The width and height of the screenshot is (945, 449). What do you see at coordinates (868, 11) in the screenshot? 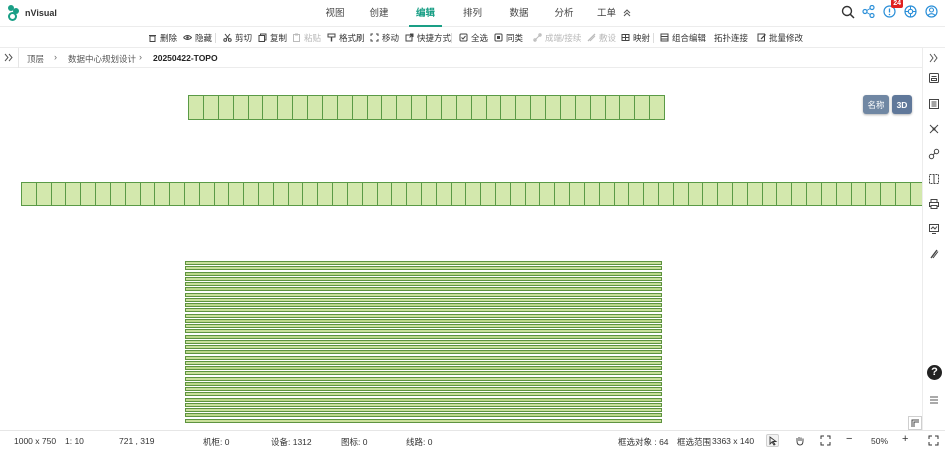
I see `share-icon` at bounding box center [868, 11].